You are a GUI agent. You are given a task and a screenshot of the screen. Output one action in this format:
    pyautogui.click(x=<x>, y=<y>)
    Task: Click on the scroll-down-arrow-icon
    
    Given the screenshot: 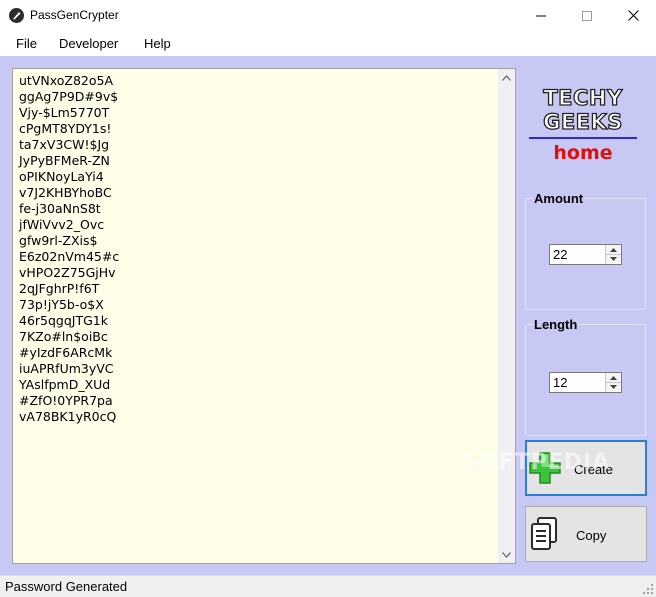 What is the action you would take?
    pyautogui.click(x=506, y=554)
    